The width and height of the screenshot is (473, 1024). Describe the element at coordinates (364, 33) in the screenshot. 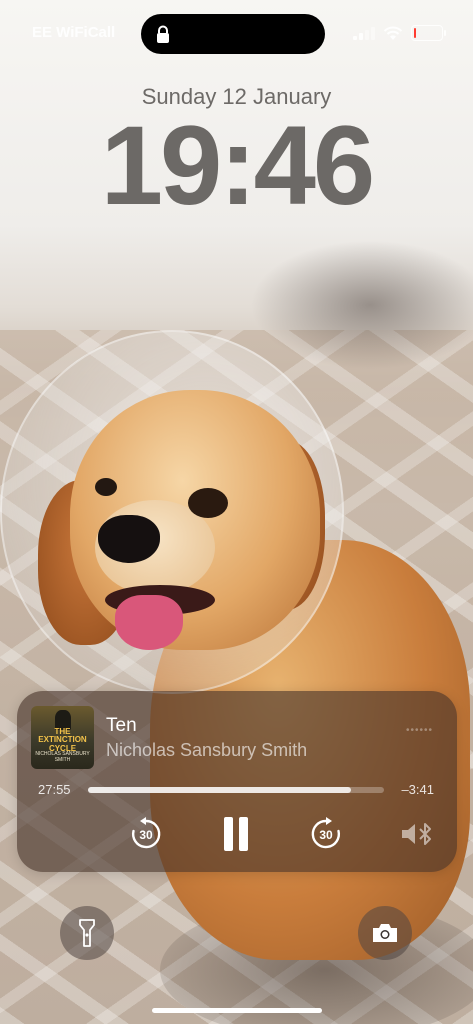

I see `signal-icon` at that location.